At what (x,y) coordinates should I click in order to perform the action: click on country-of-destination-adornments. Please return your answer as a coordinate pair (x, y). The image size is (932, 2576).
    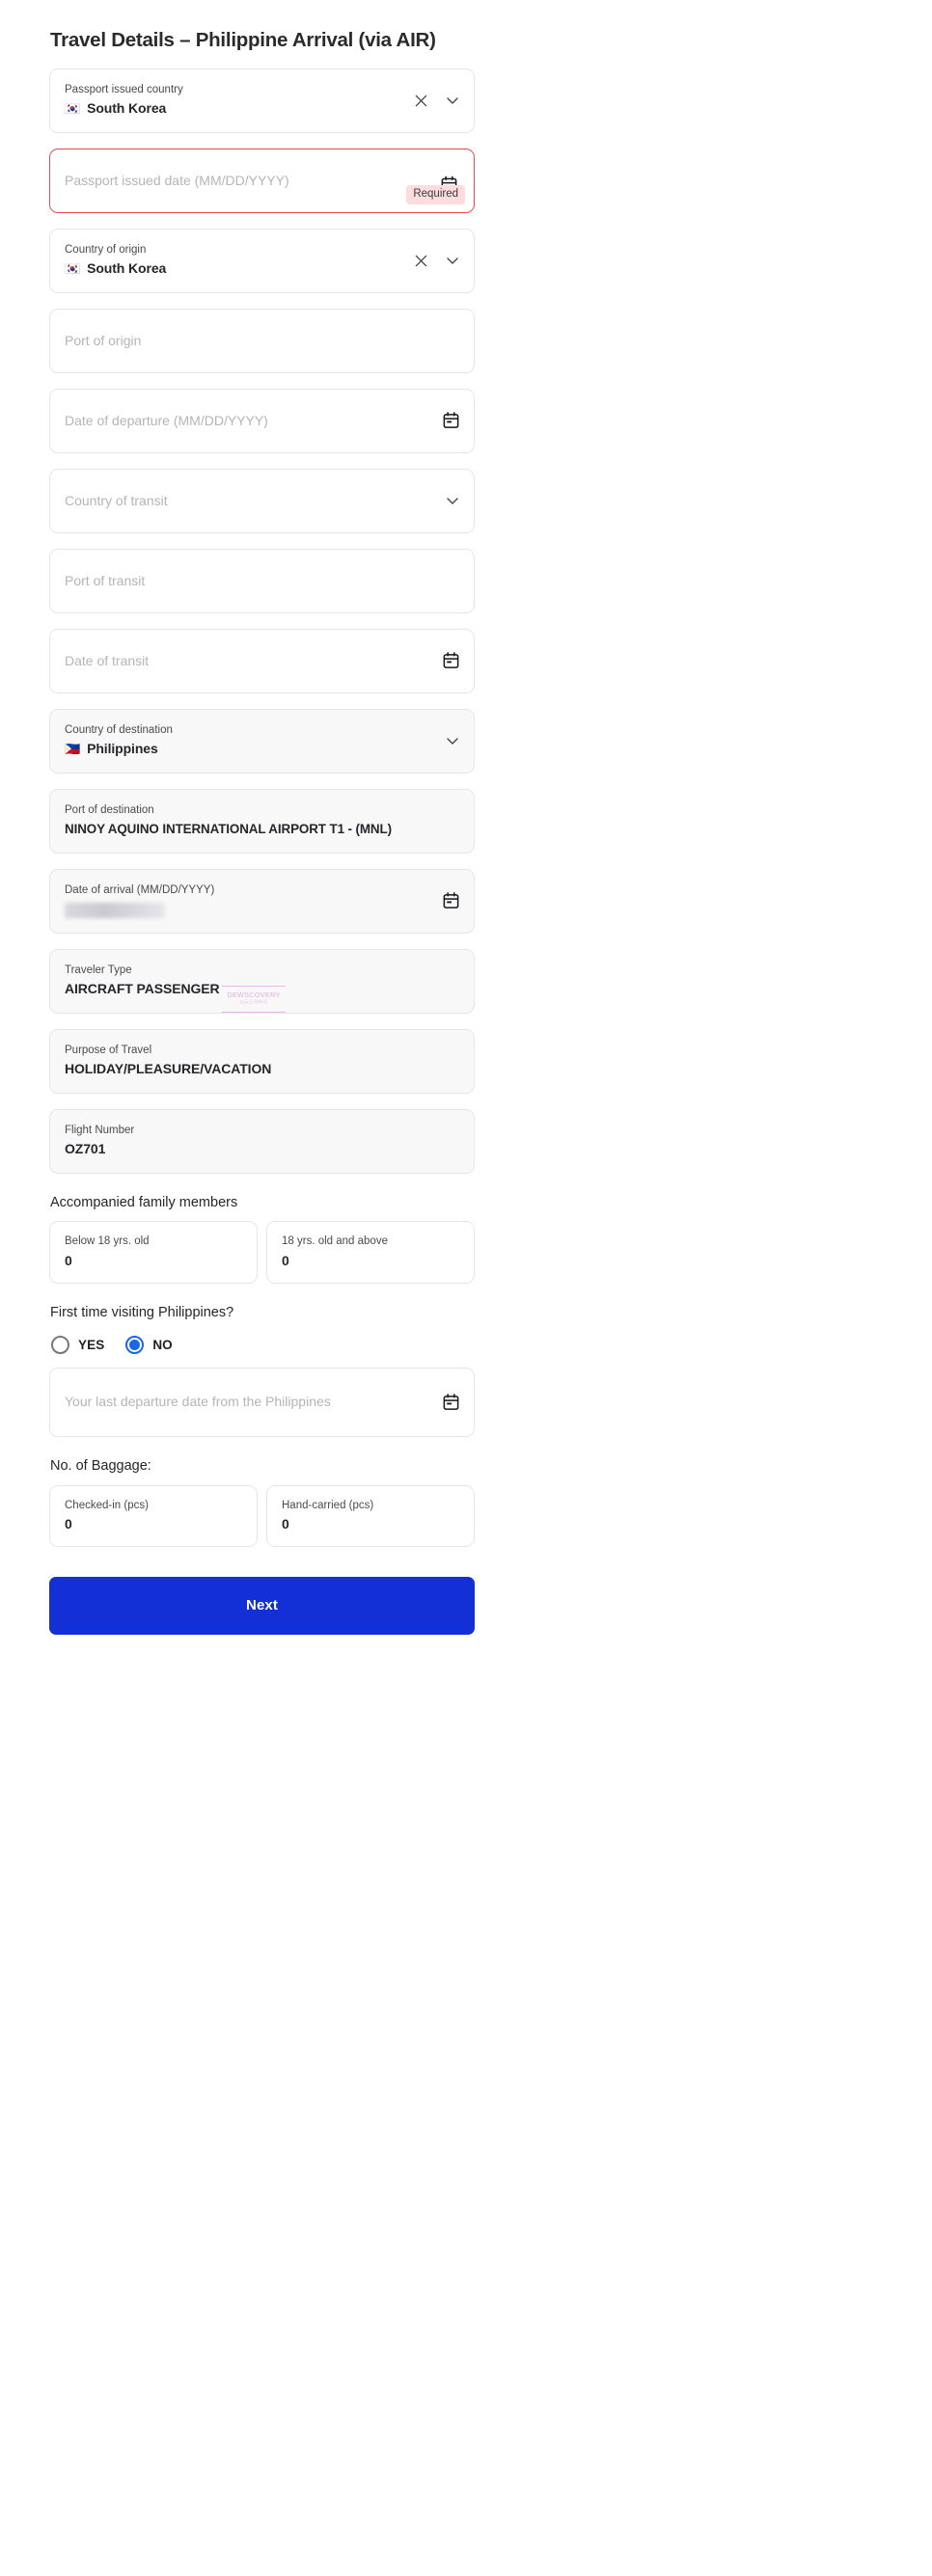
    Looking at the image, I should click on (452, 740).